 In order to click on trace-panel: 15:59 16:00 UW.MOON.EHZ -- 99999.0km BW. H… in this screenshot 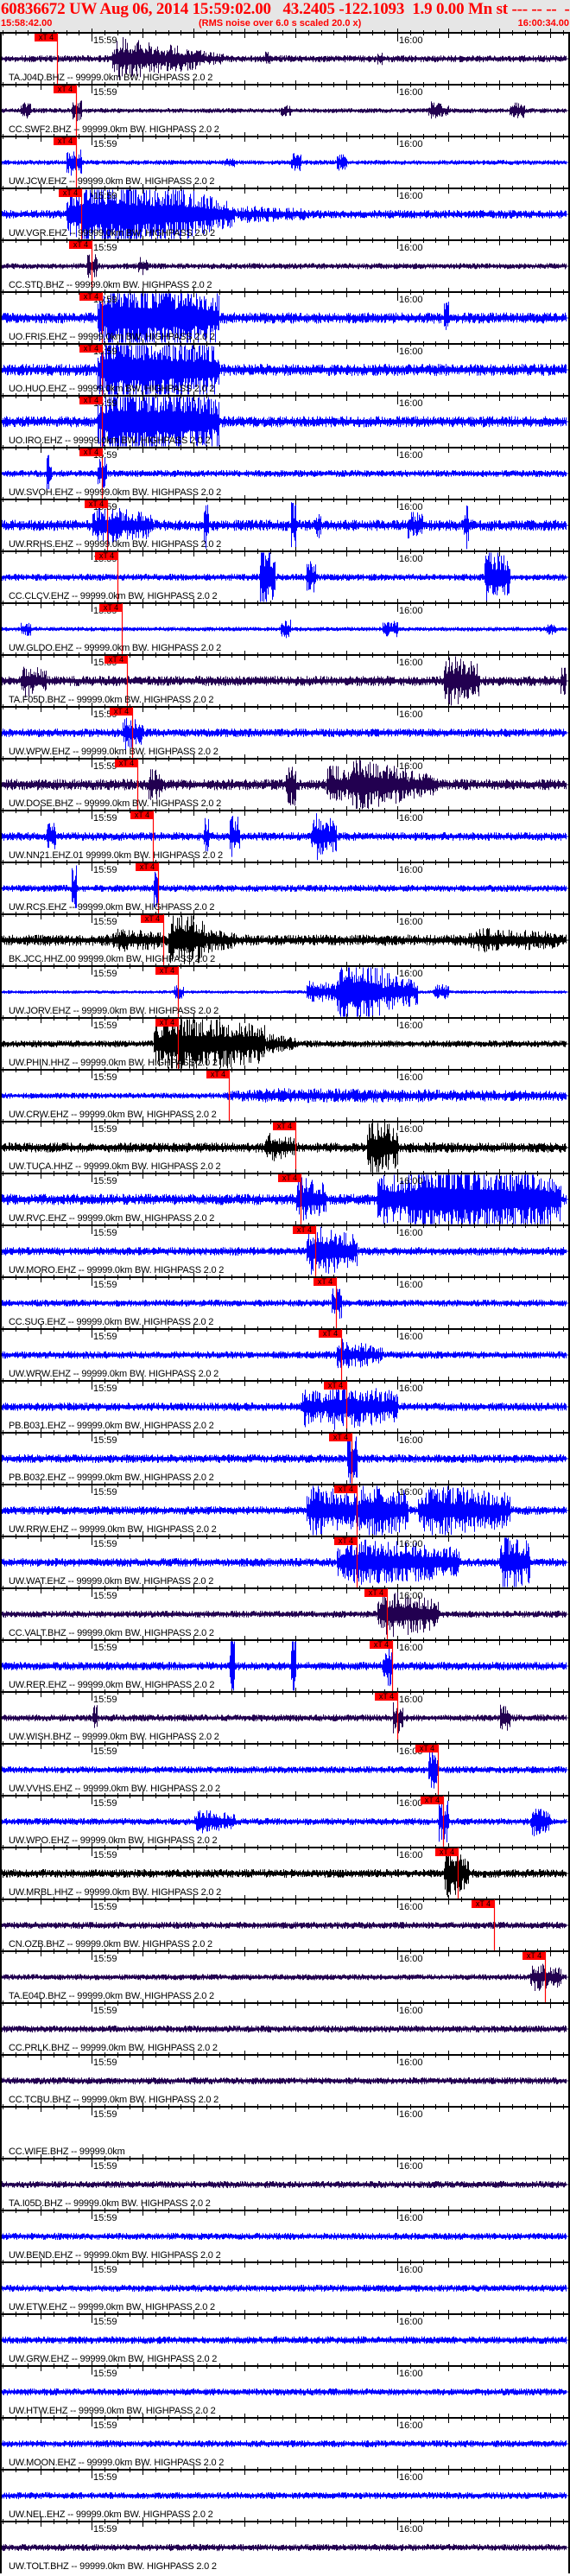, I will do `click(285, 2442)`.